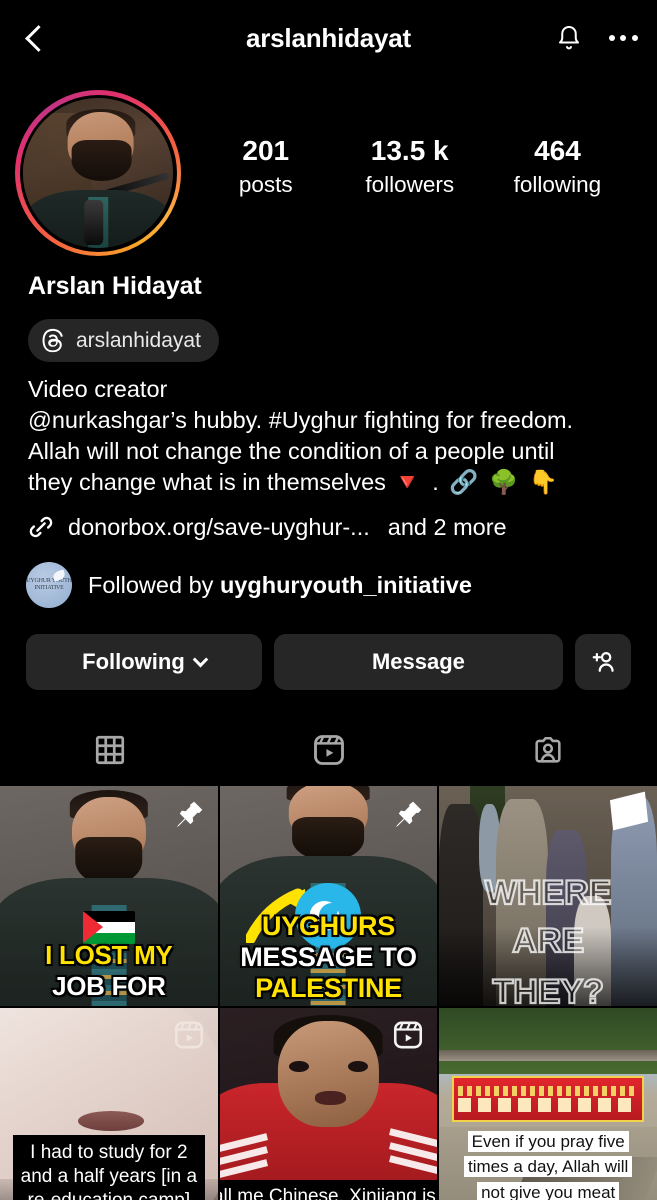 The image size is (657, 1200). I want to click on more-options-button, so click(623, 38).